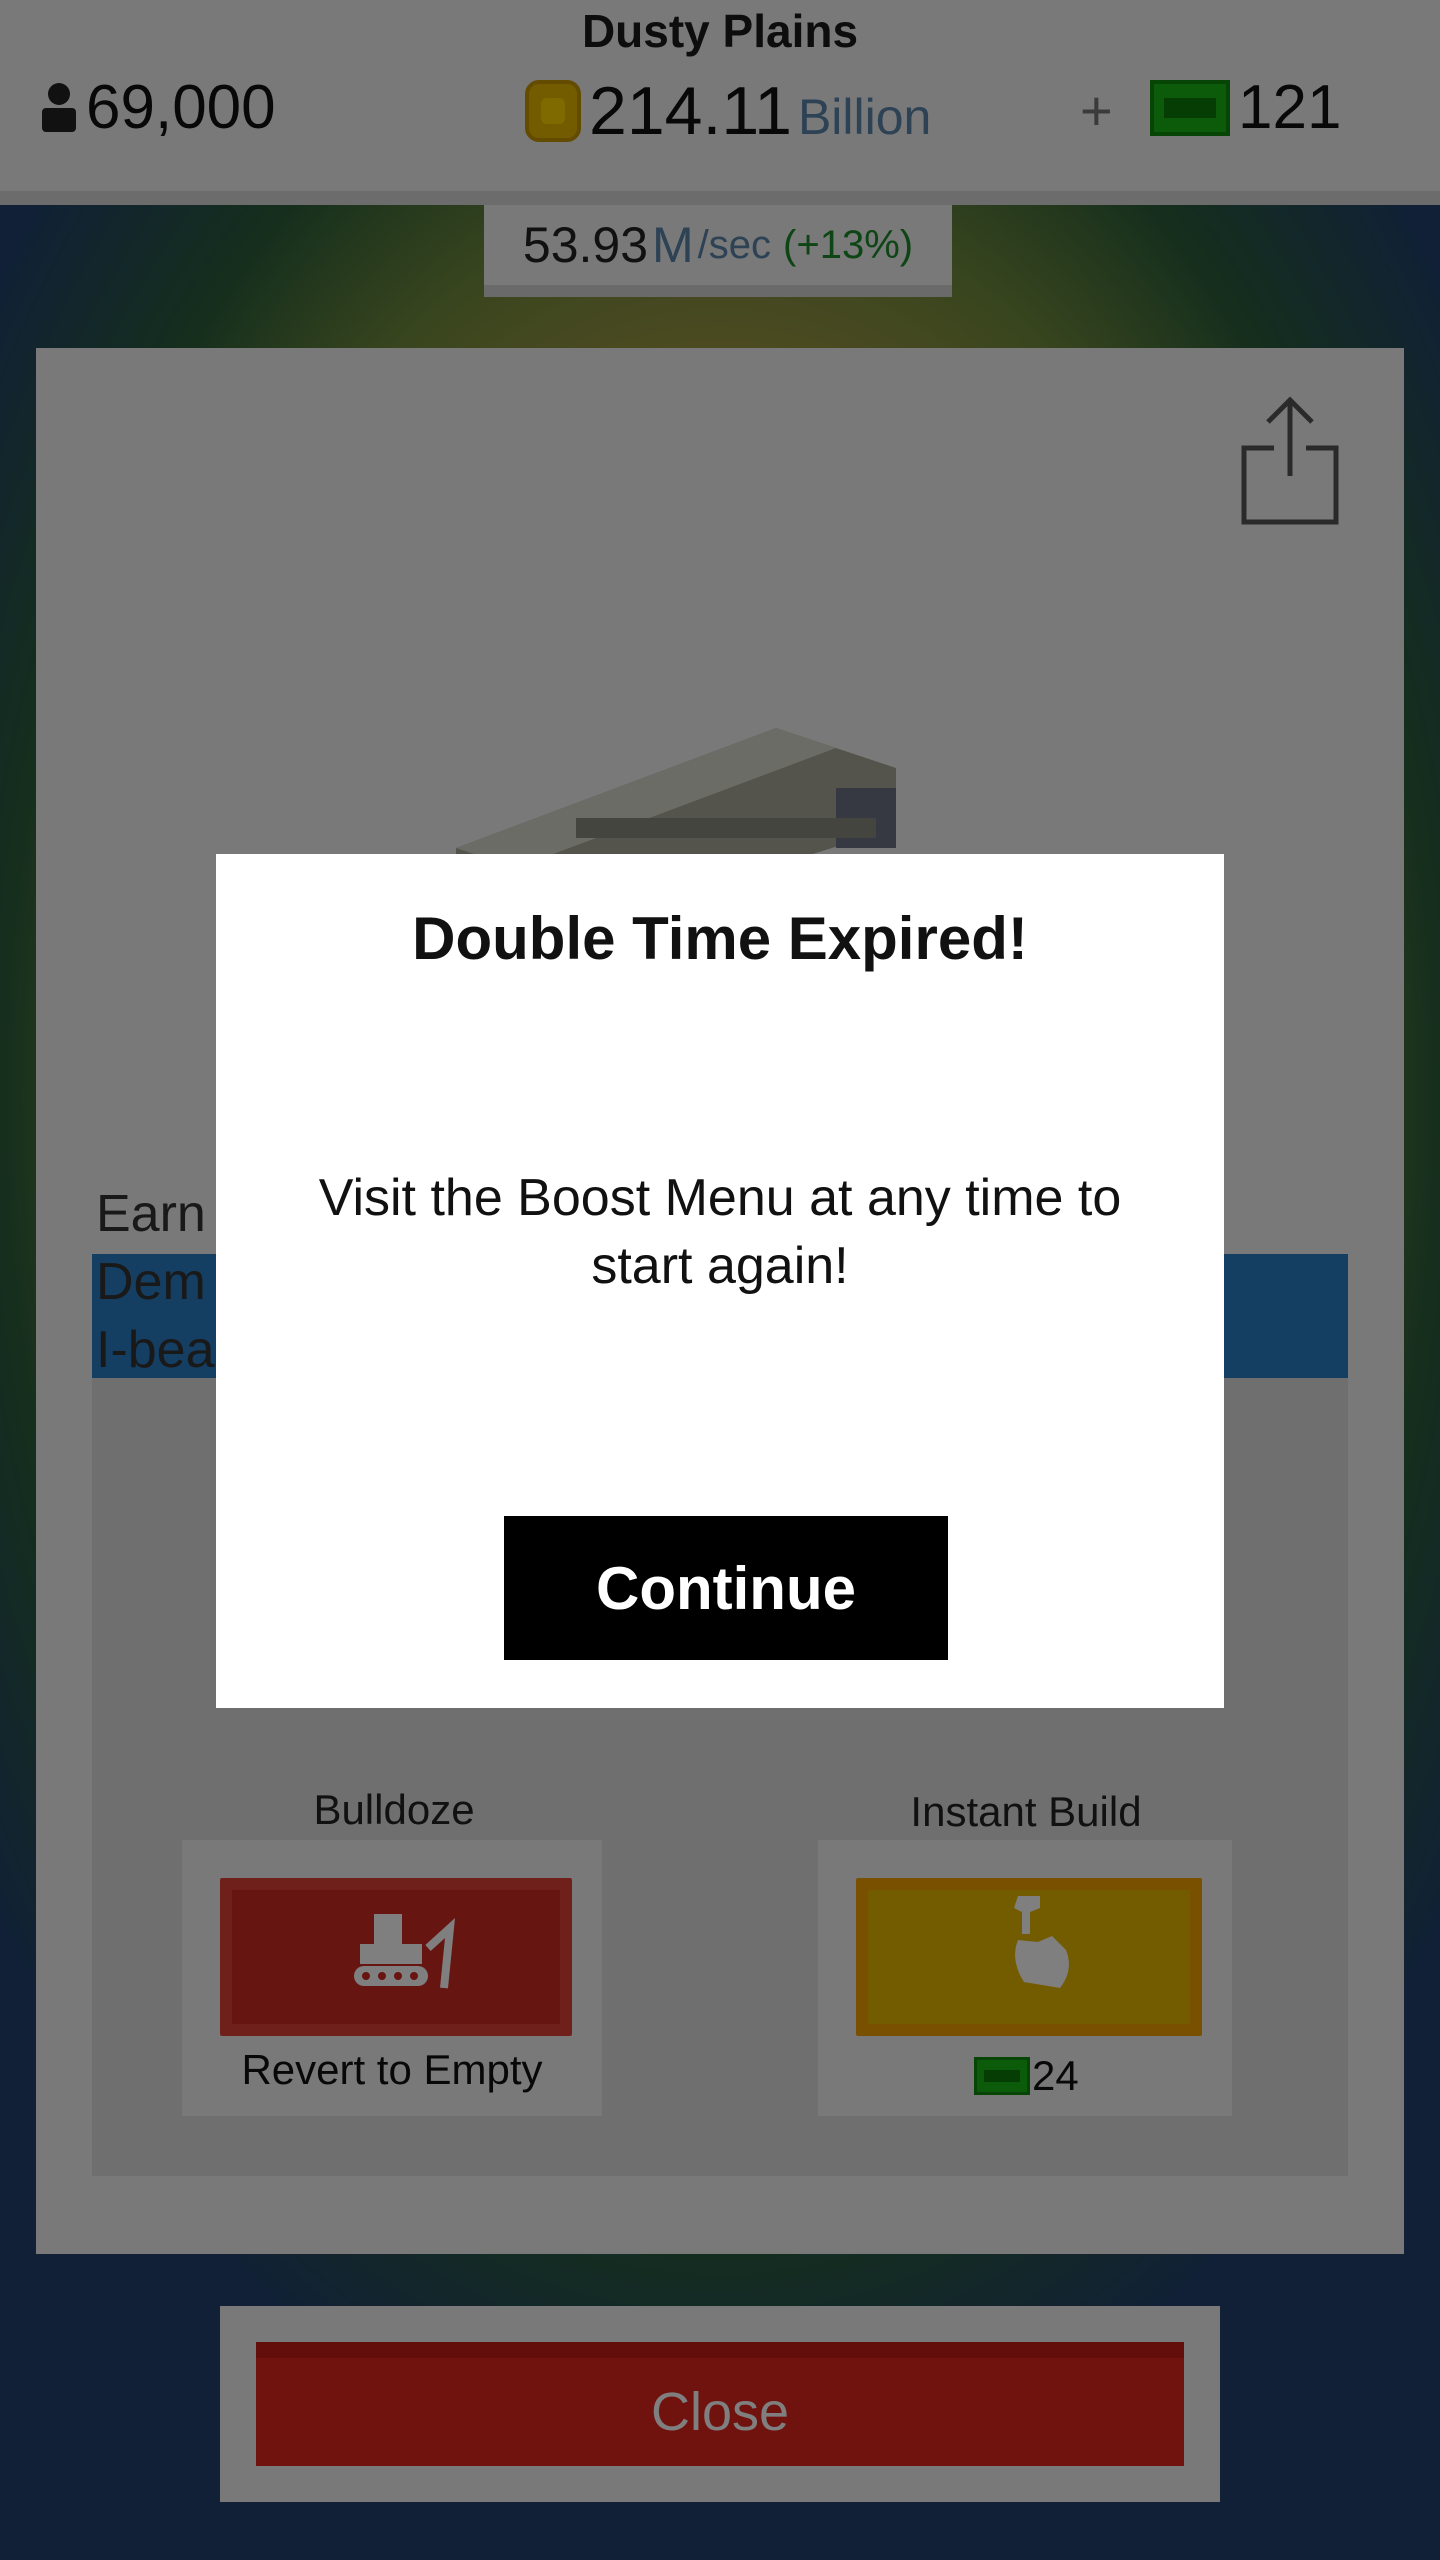 Image resolution: width=1440 pixels, height=2560 pixels. What do you see at coordinates (720, 938) in the screenshot?
I see `dialog-title: Double Time Expired!` at bounding box center [720, 938].